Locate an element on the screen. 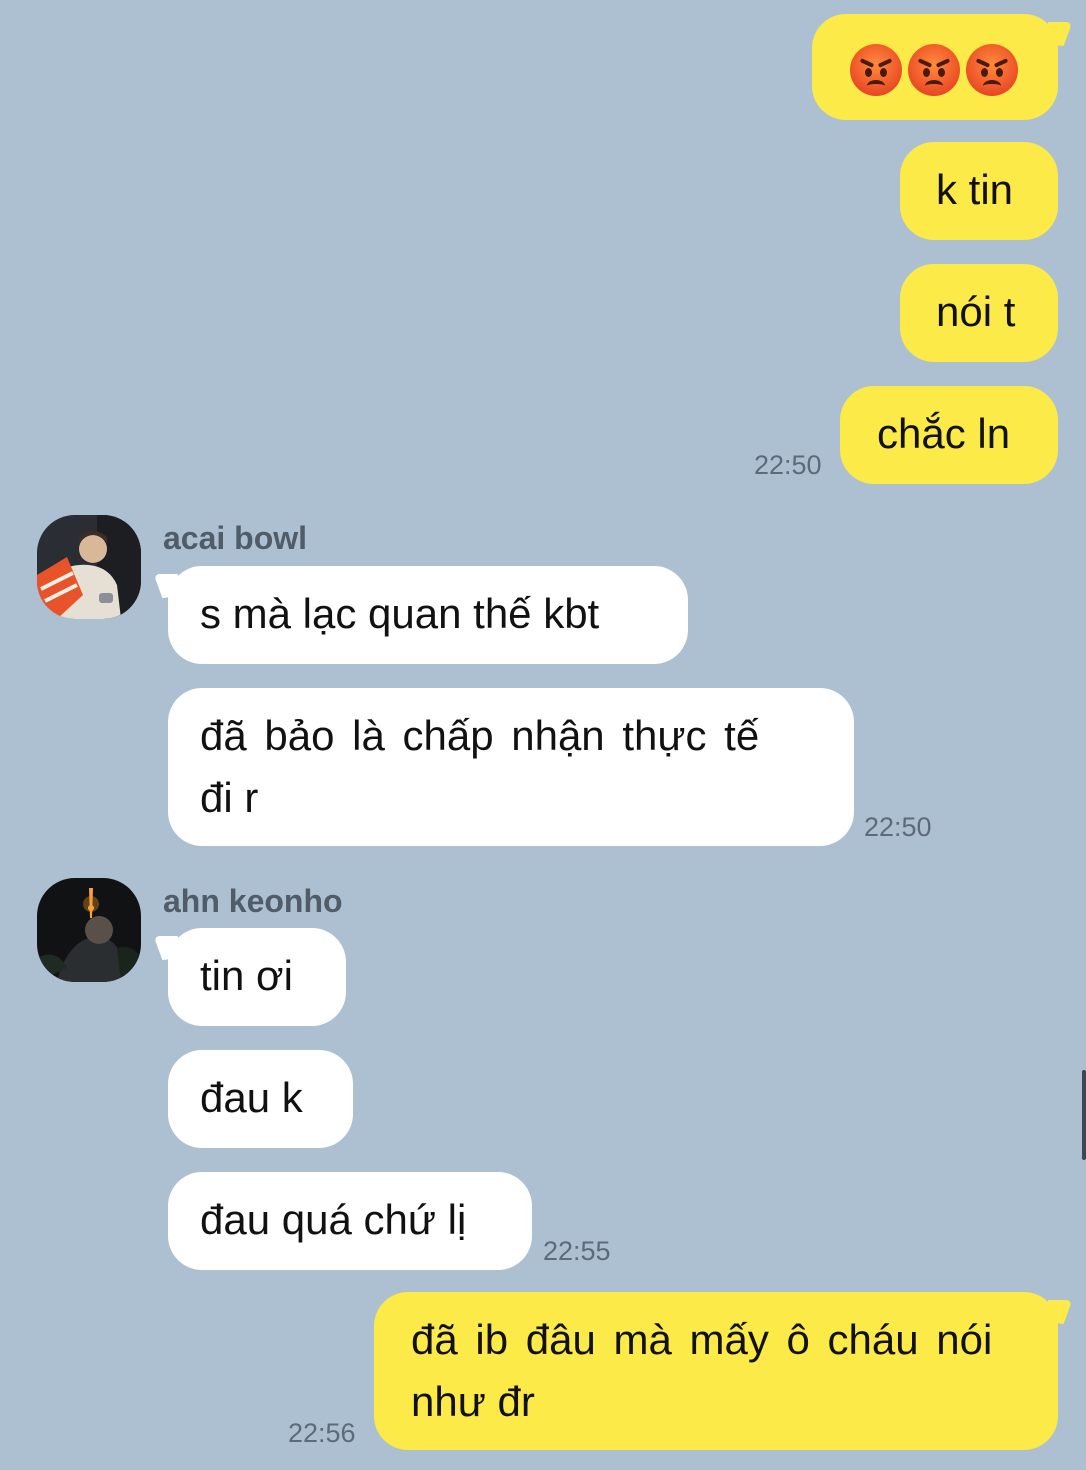  incoming-message-bubble: tin ơi is located at coordinates (257, 977).